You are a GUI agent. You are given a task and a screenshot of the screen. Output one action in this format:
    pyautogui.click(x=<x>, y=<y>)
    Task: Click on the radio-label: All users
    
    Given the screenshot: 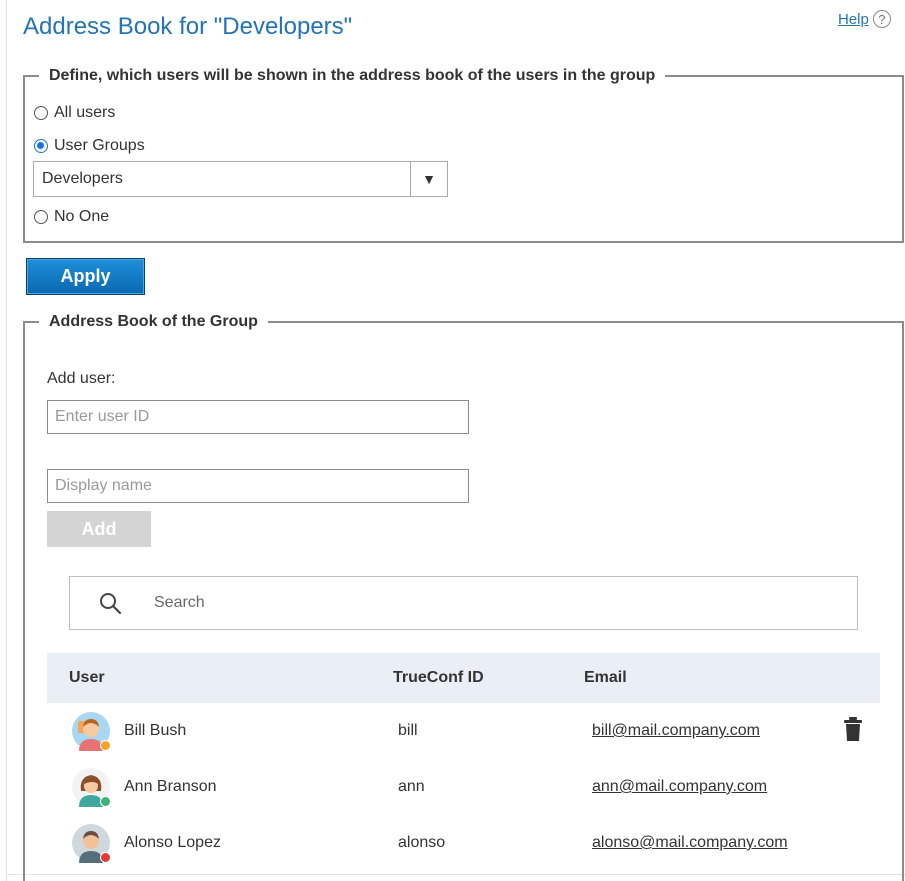 What is the action you would take?
    pyautogui.click(x=85, y=112)
    